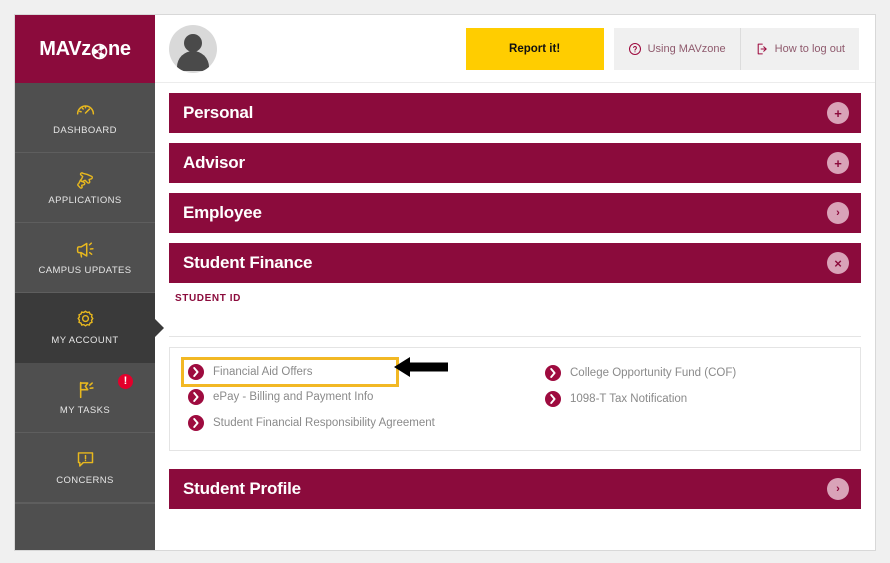 The width and height of the screenshot is (890, 563). Describe the element at coordinates (653, 373) in the screenshot. I see `link-label: College Opportunity Fund (COF)` at that location.